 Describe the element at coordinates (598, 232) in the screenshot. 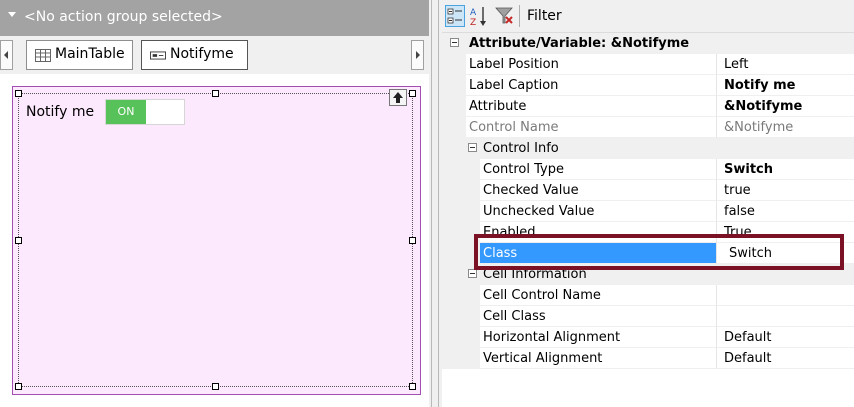

I see `property-name: Enabled` at that location.